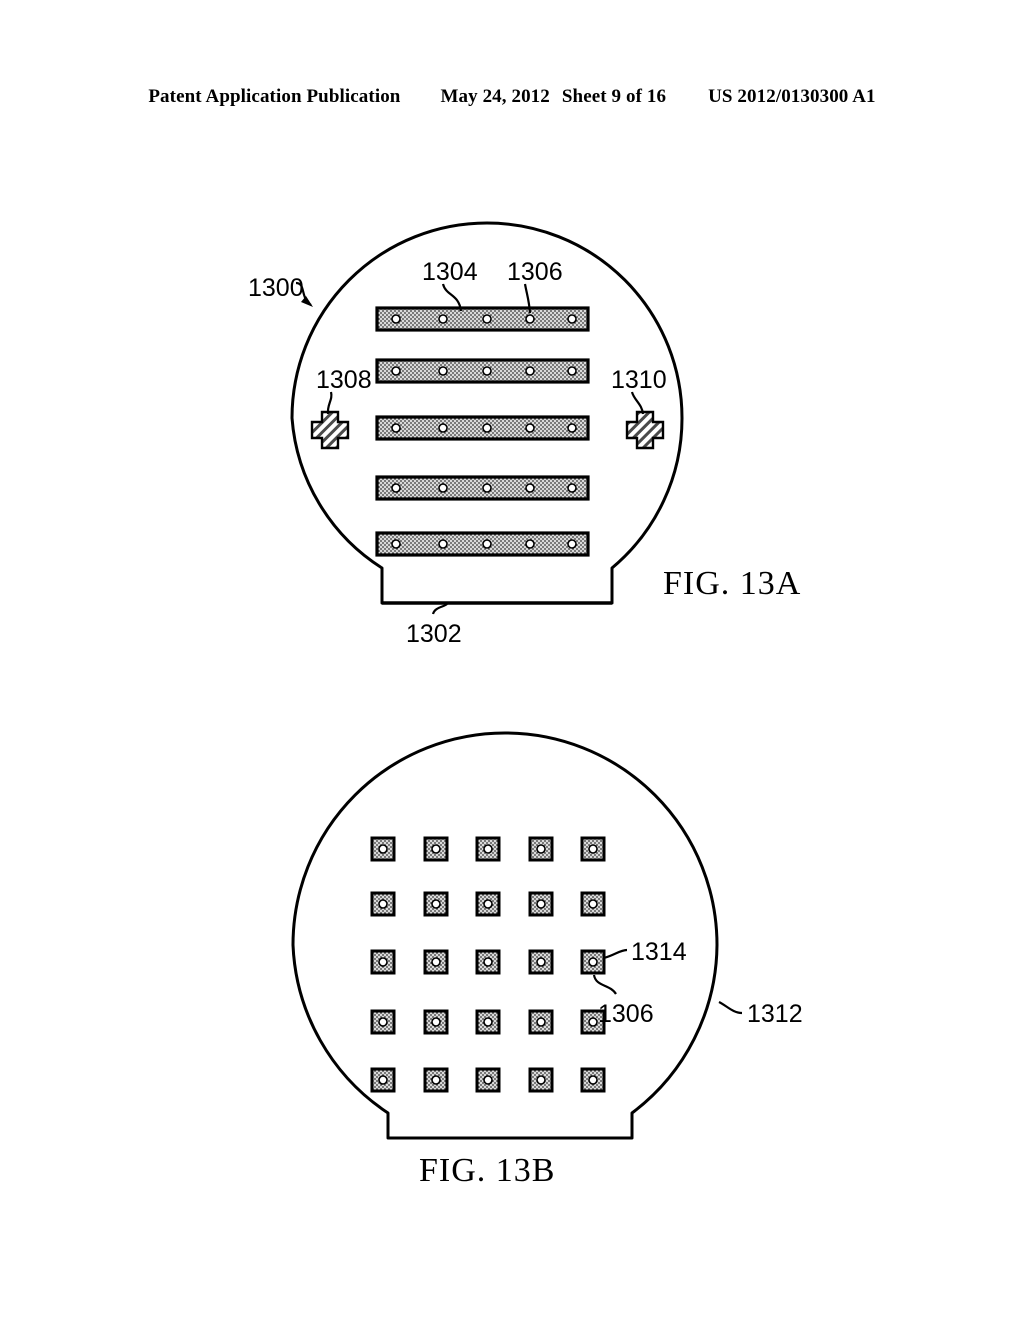  I want to click on ref-label-1312: 1312, so click(775, 1014).